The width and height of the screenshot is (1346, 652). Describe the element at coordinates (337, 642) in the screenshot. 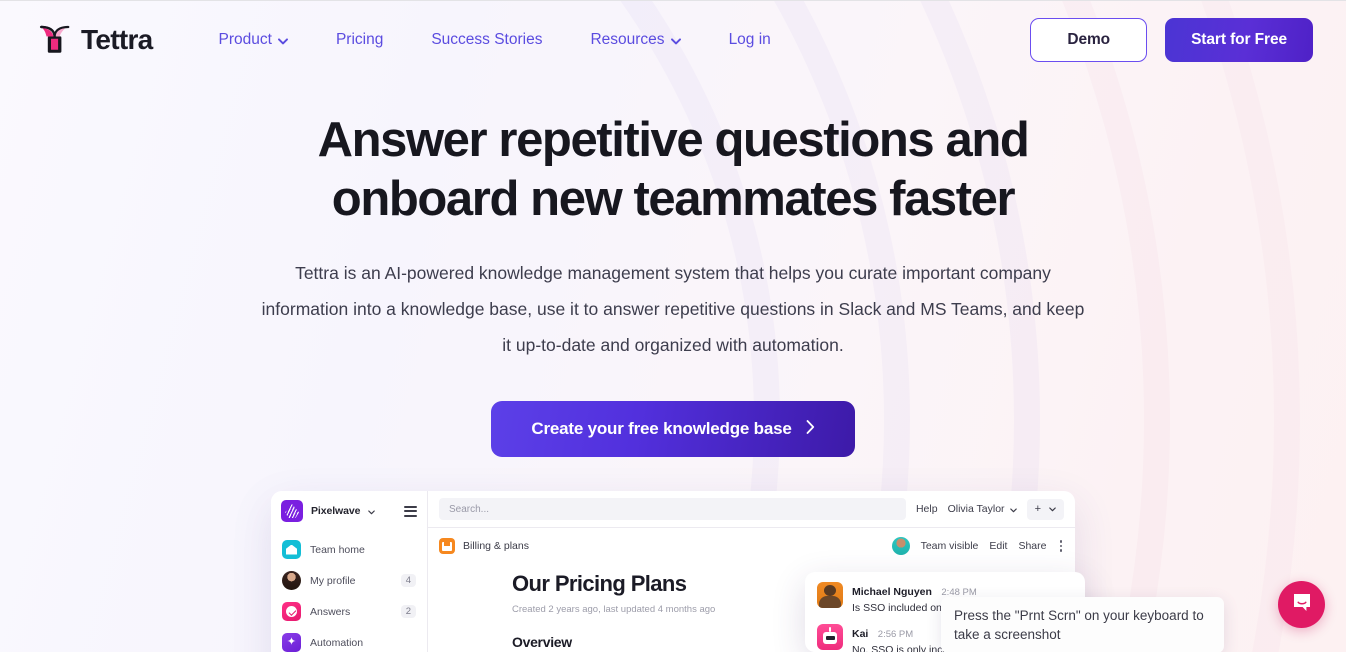

I see `sidebar-item-label: Automation` at that location.